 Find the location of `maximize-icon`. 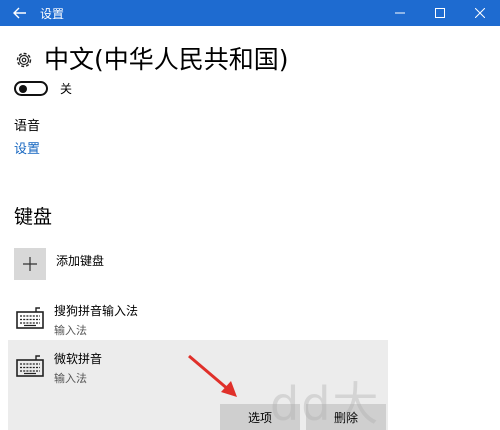

maximize-icon is located at coordinates (440, 13).